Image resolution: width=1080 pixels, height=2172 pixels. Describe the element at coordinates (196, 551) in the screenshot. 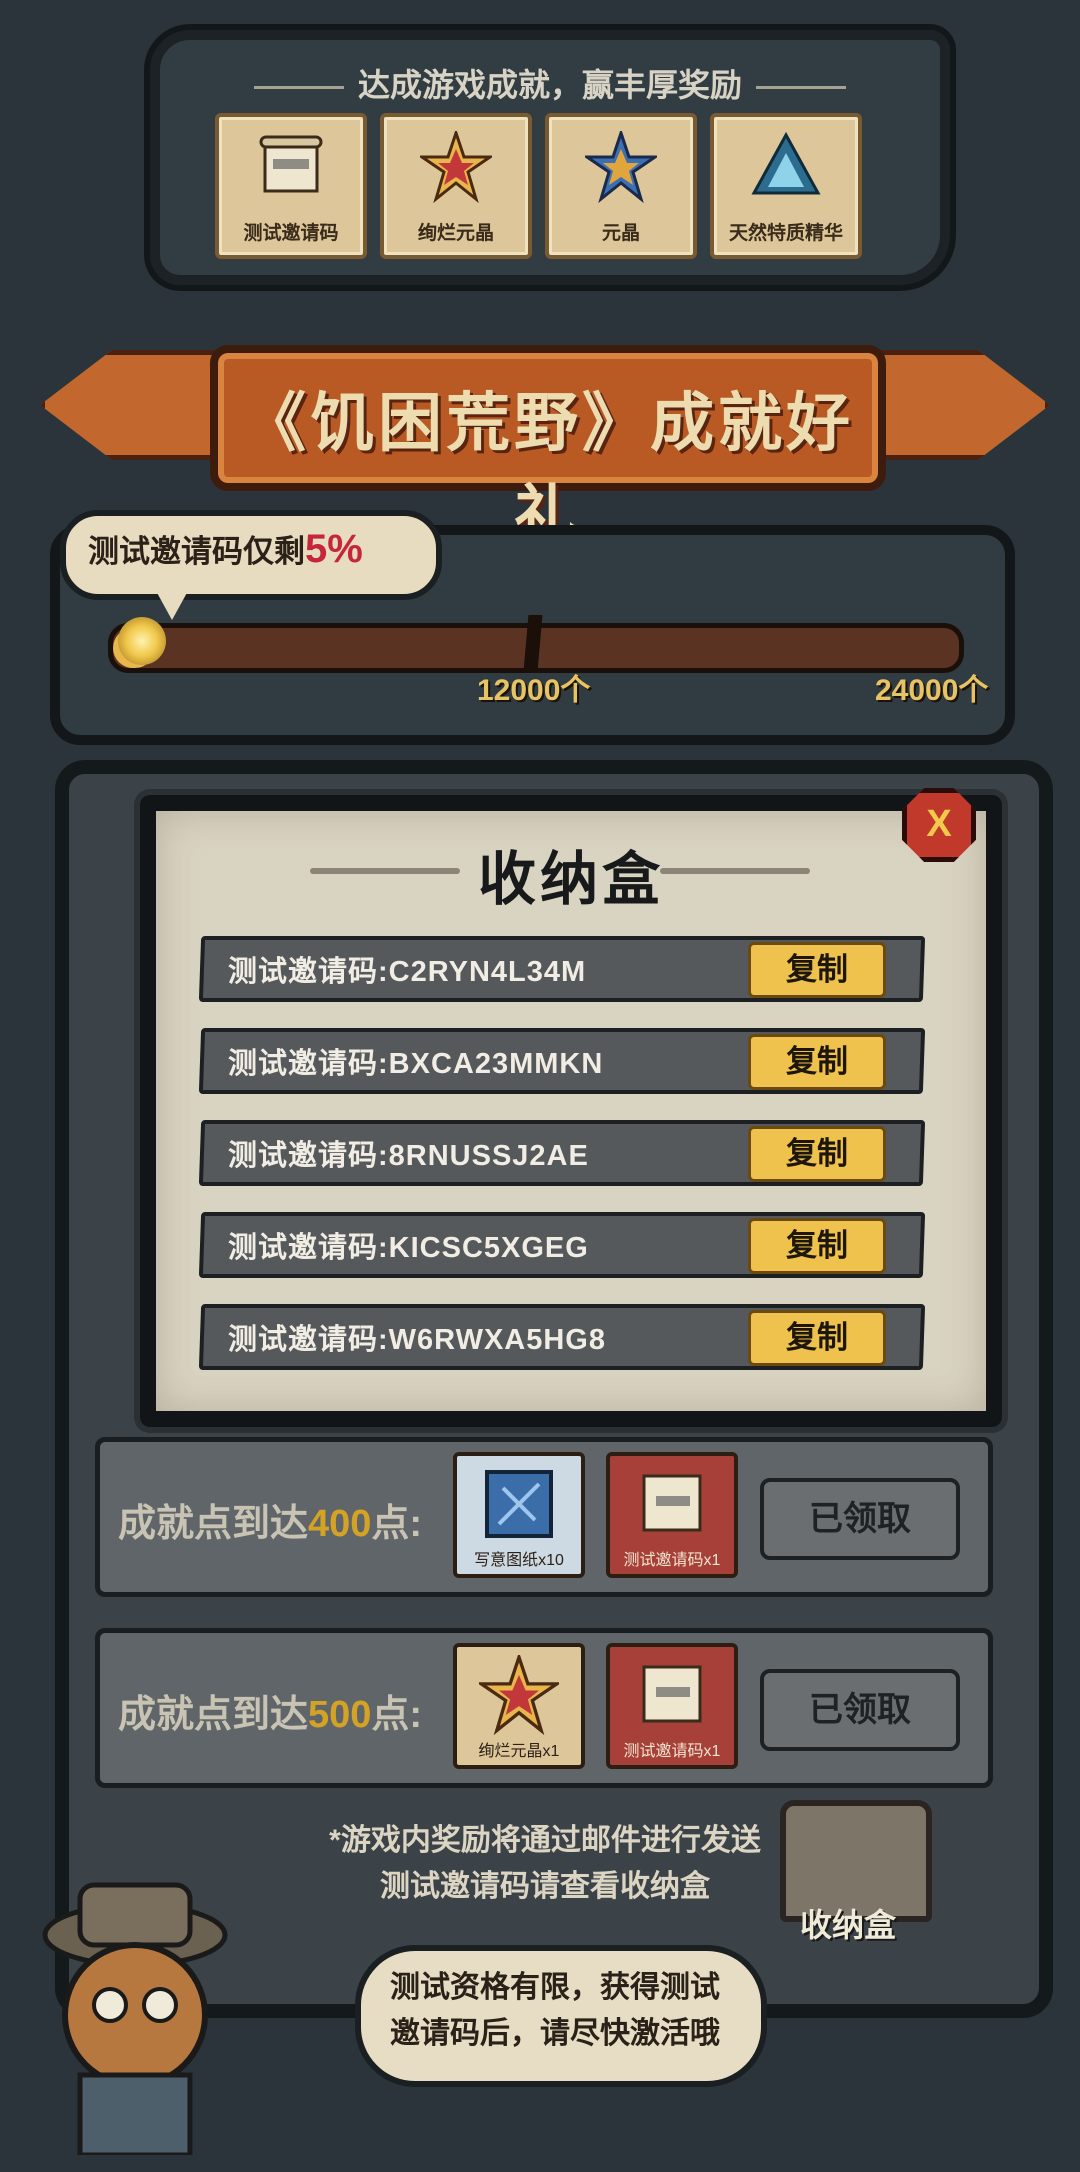

I see `remaining-label: 测试邀请码仅剩` at that location.